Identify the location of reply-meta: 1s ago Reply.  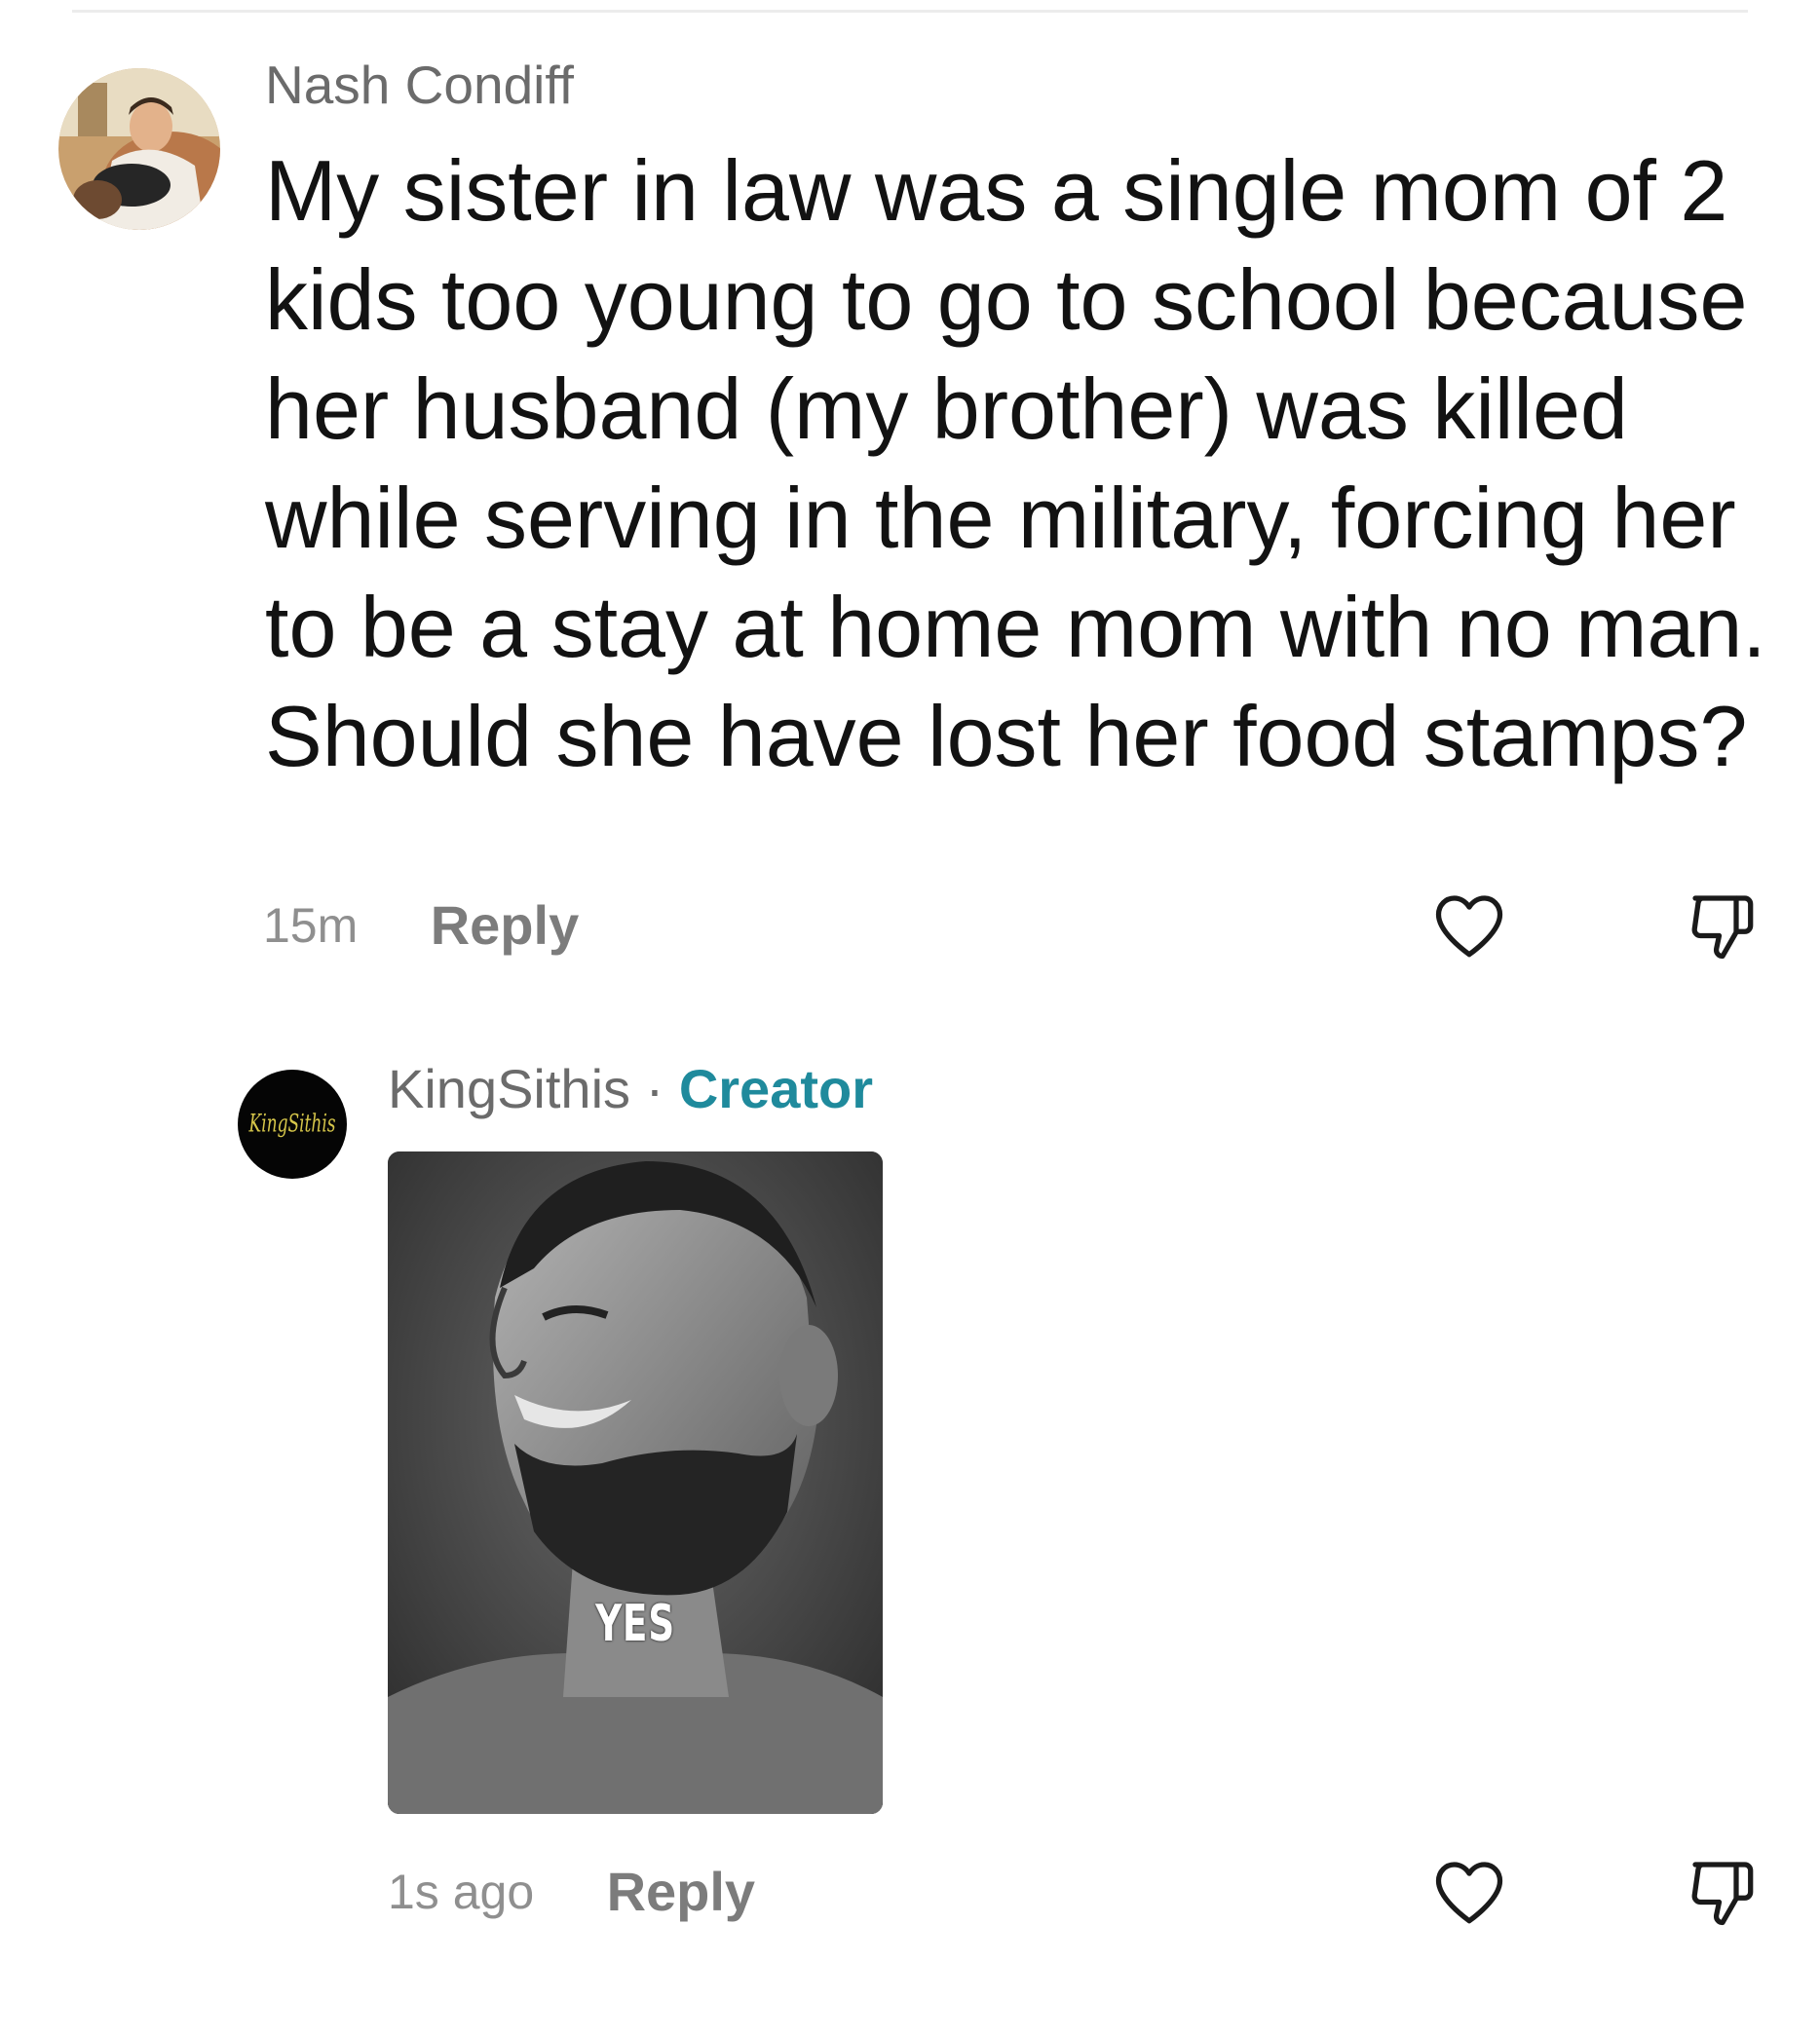
(571, 1892).